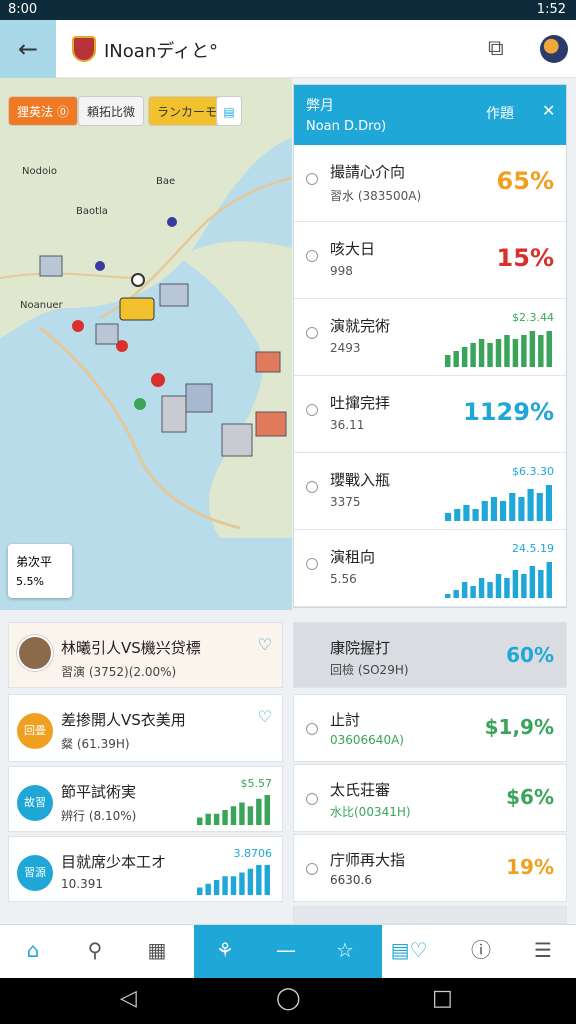 This screenshot has height=1024, width=576. Describe the element at coordinates (145, 655) in the screenshot. I see `list-card: 林曦引人VS機兴贷標 習演 (3752)(2.00%) ♡` at that location.